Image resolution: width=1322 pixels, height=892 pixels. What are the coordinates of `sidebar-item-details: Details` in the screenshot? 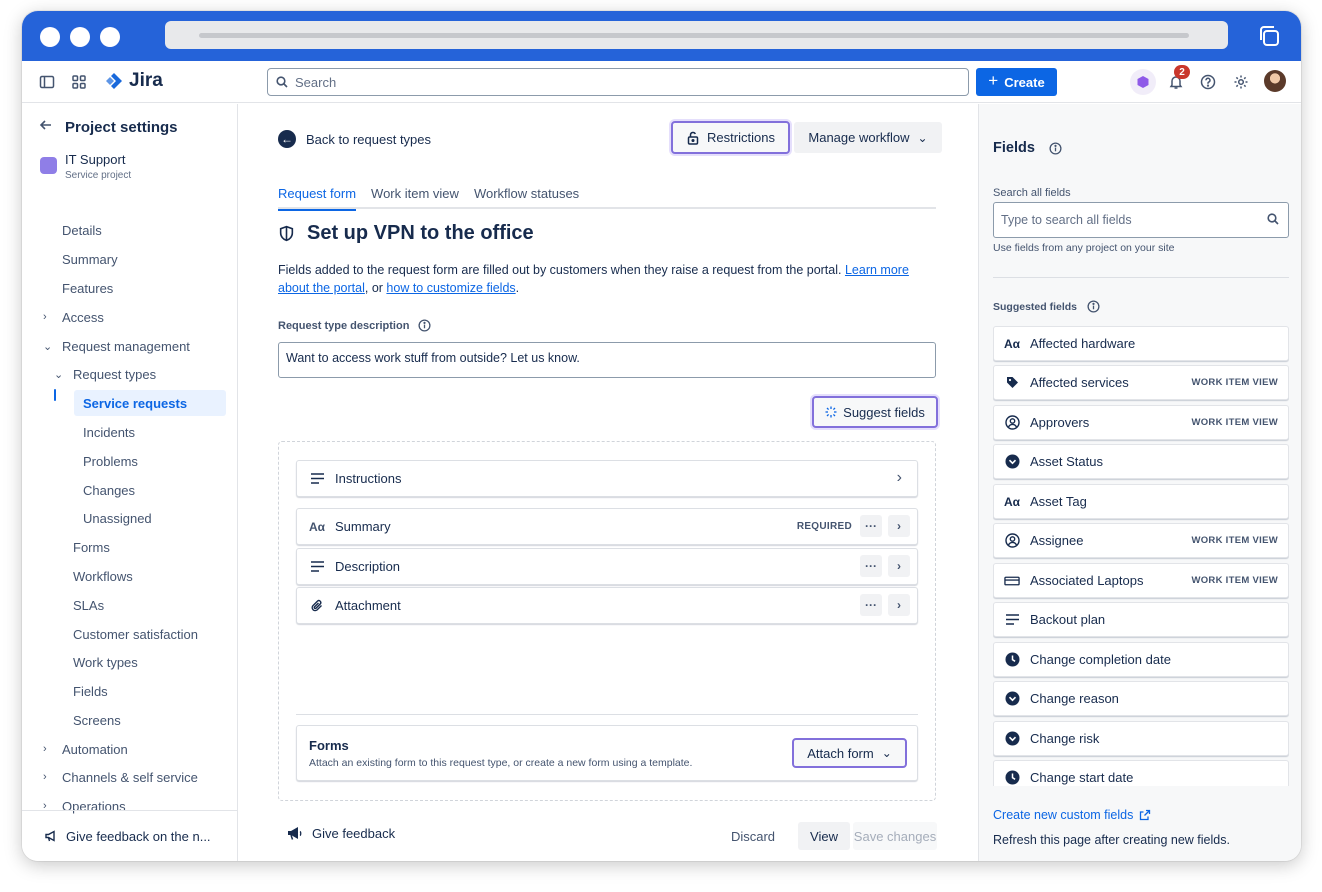 It's located at (82, 230).